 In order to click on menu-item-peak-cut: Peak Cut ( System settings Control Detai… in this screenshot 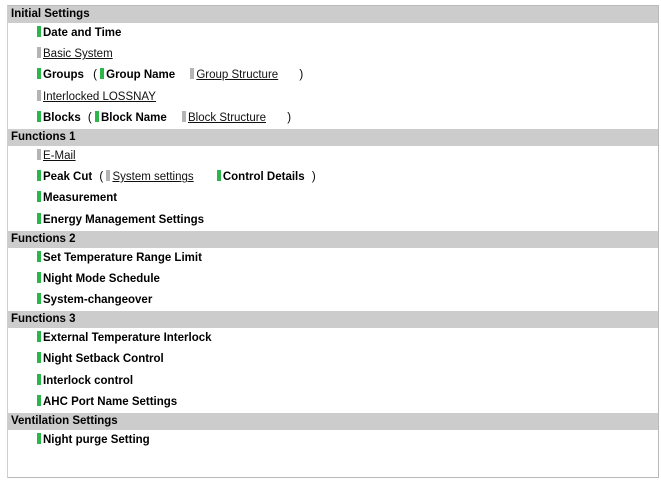, I will do `click(333, 177)`.